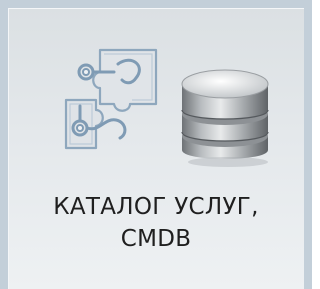 This screenshot has width=320, height=289. What do you see at coordinates (156, 239) in the screenshot?
I see `tile-title-line-2: CMDB` at bounding box center [156, 239].